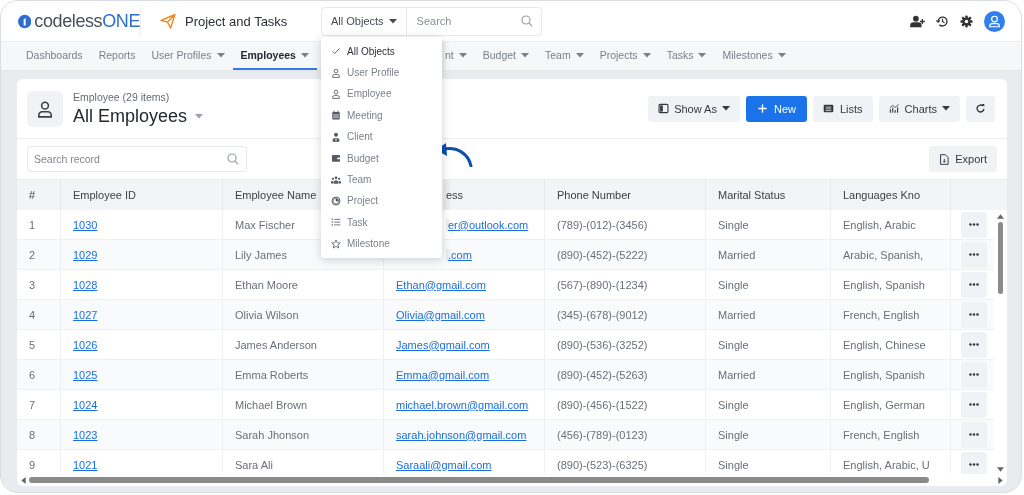 The height and width of the screenshot is (495, 1024). What do you see at coordinates (85, 404) in the screenshot?
I see `record-link: 1024` at bounding box center [85, 404].